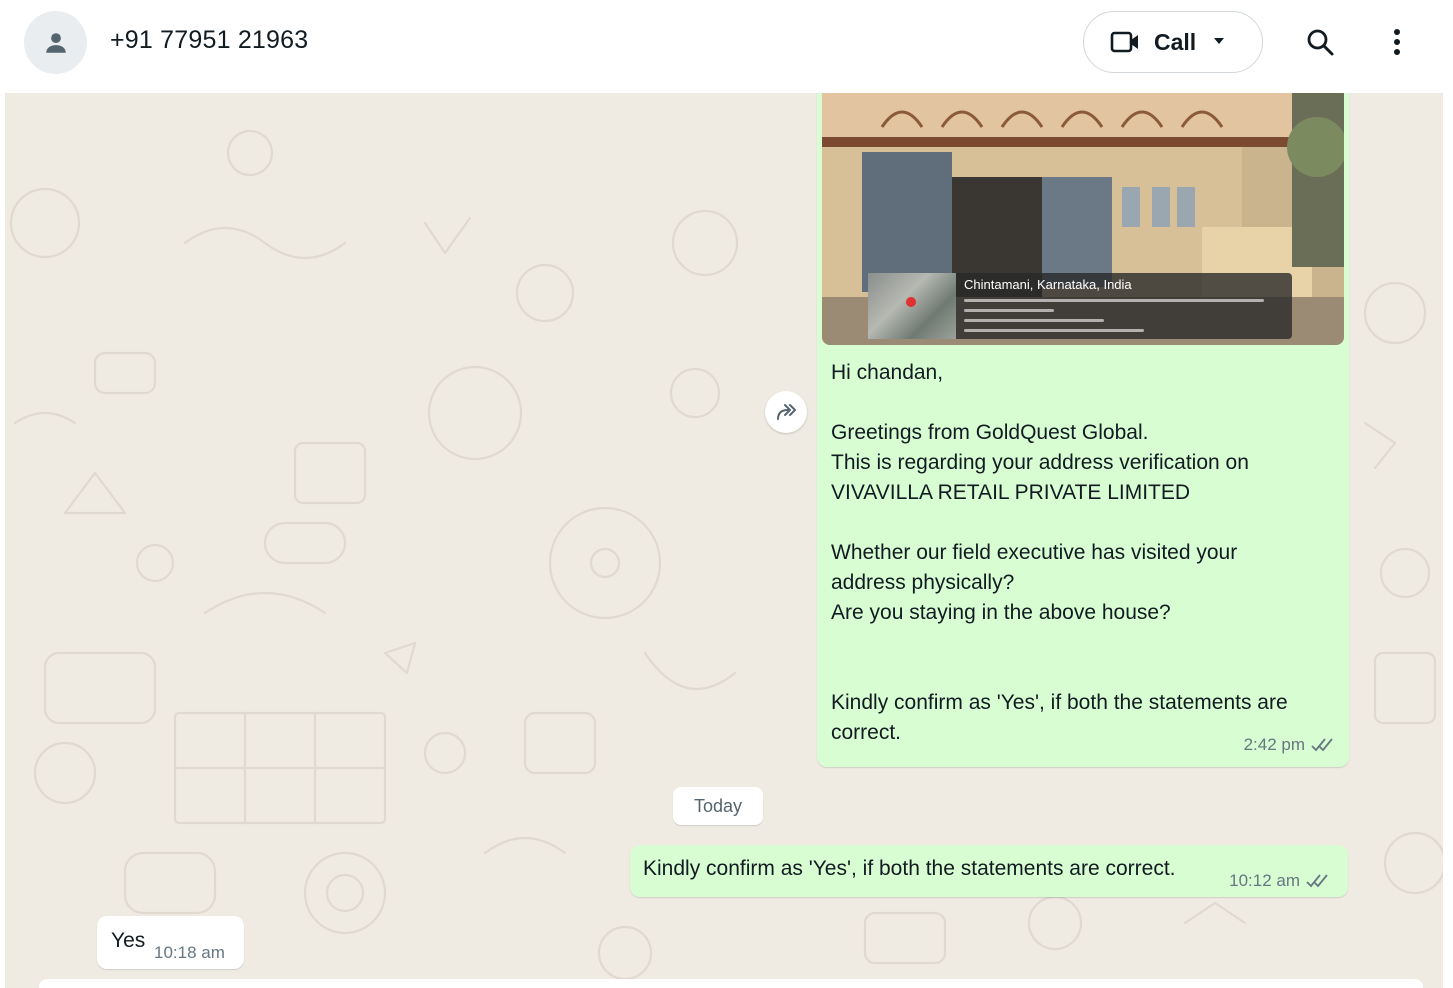  What do you see at coordinates (911, 302) in the screenshot?
I see `map-pin-icon` at bounding box center [911, 302].